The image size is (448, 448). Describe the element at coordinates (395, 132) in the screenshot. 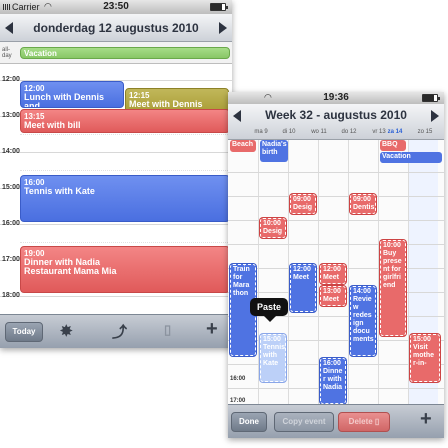

I see `day-header-today: za 14` at that location.